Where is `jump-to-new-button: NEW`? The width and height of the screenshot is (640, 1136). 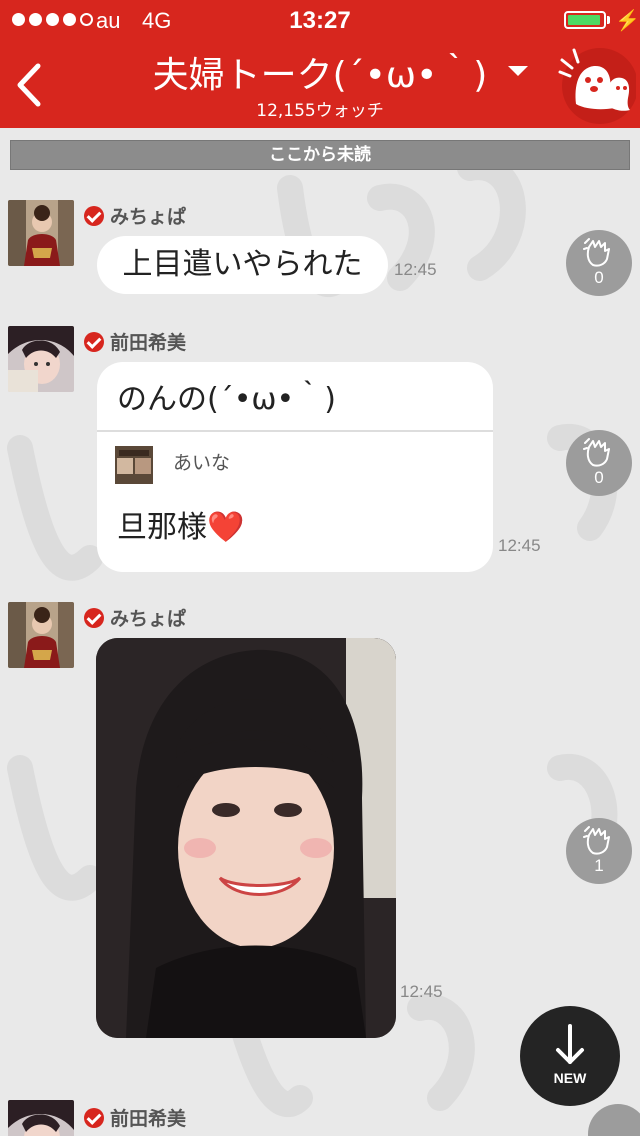 jump-to-new-button: NEW is located at coordinates (570, 1056).